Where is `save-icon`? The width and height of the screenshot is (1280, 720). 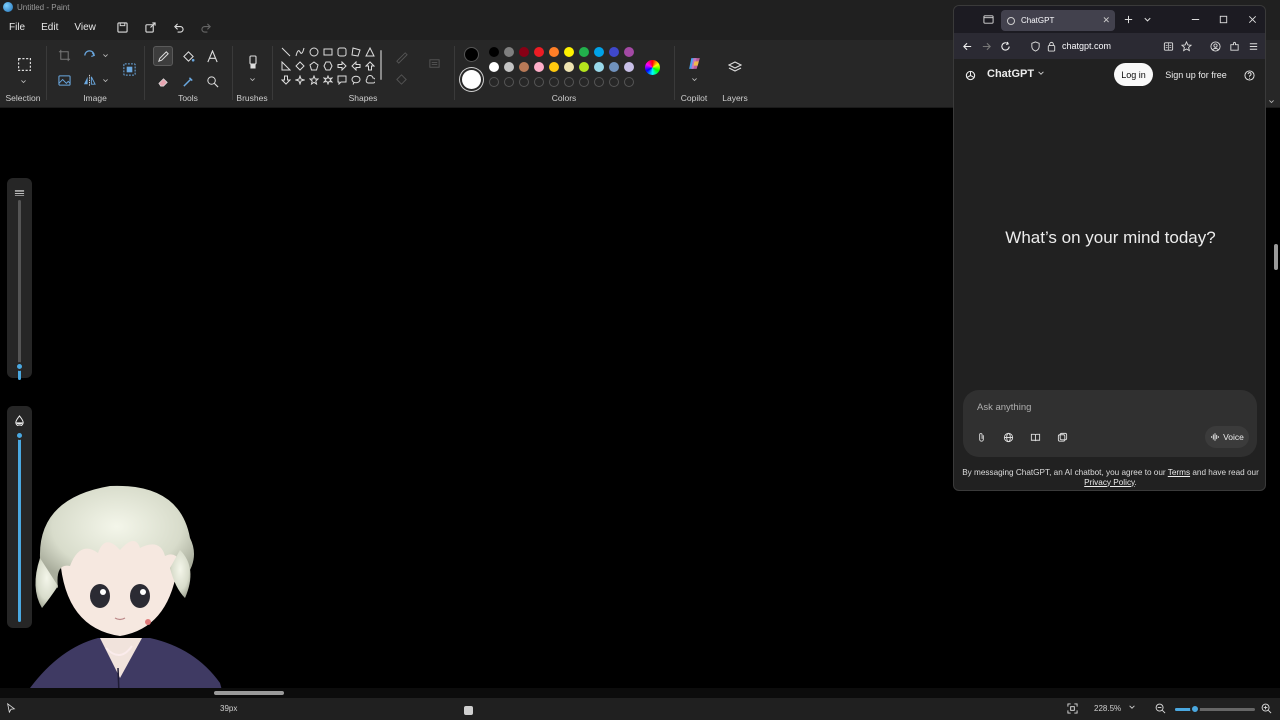 save-icon is located at coordinates (123, 27).